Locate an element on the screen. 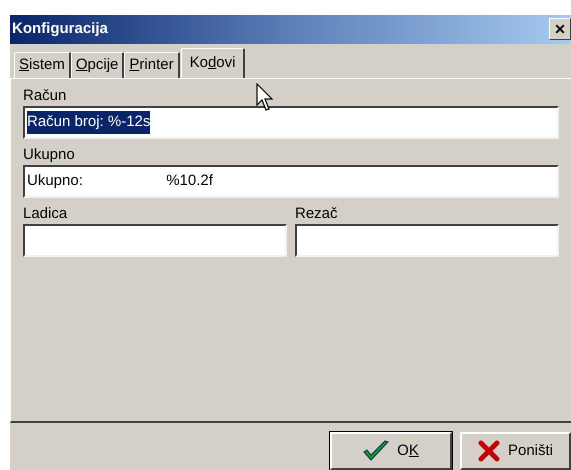 Image resolution: width=571 pixels, height=470 pixels. input-field: Ukupno: %10.2f is located at coordinates (291, 181).